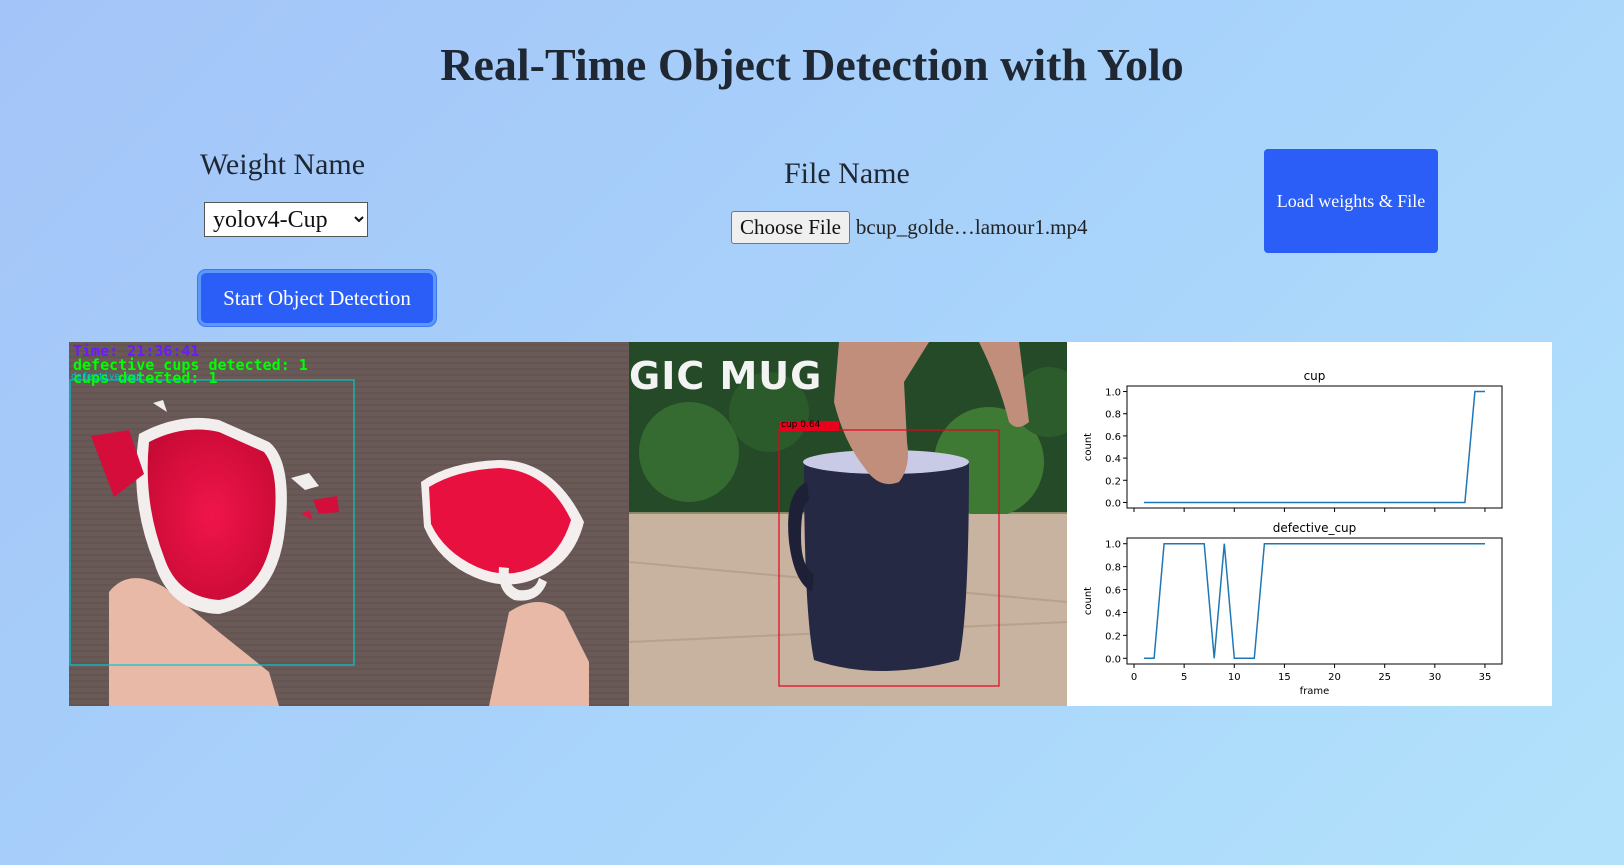 The image size is (1624, 865). What do you see at coordinates (1315, 528) in the screenshot?
I see `plot-title: defective_cup` at bounding box center [1315, 528].